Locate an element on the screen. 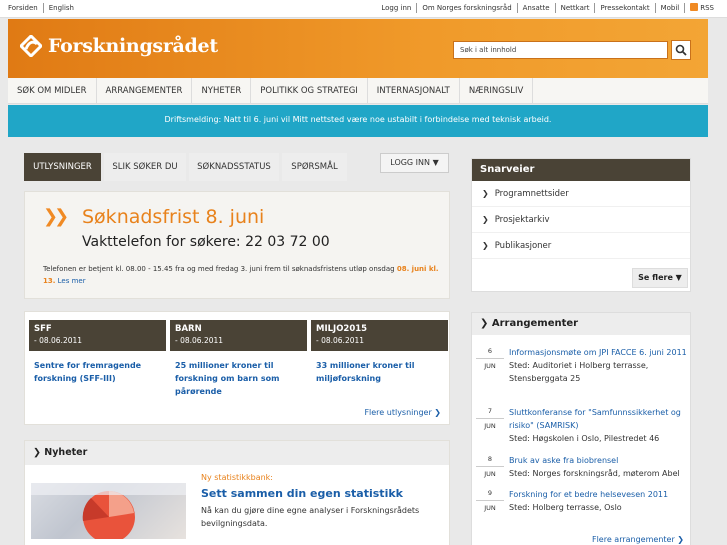 The width and height of the screenshot is (727, 545). login-button: LOGG INN ▼ is located at coordinates (414, 163).